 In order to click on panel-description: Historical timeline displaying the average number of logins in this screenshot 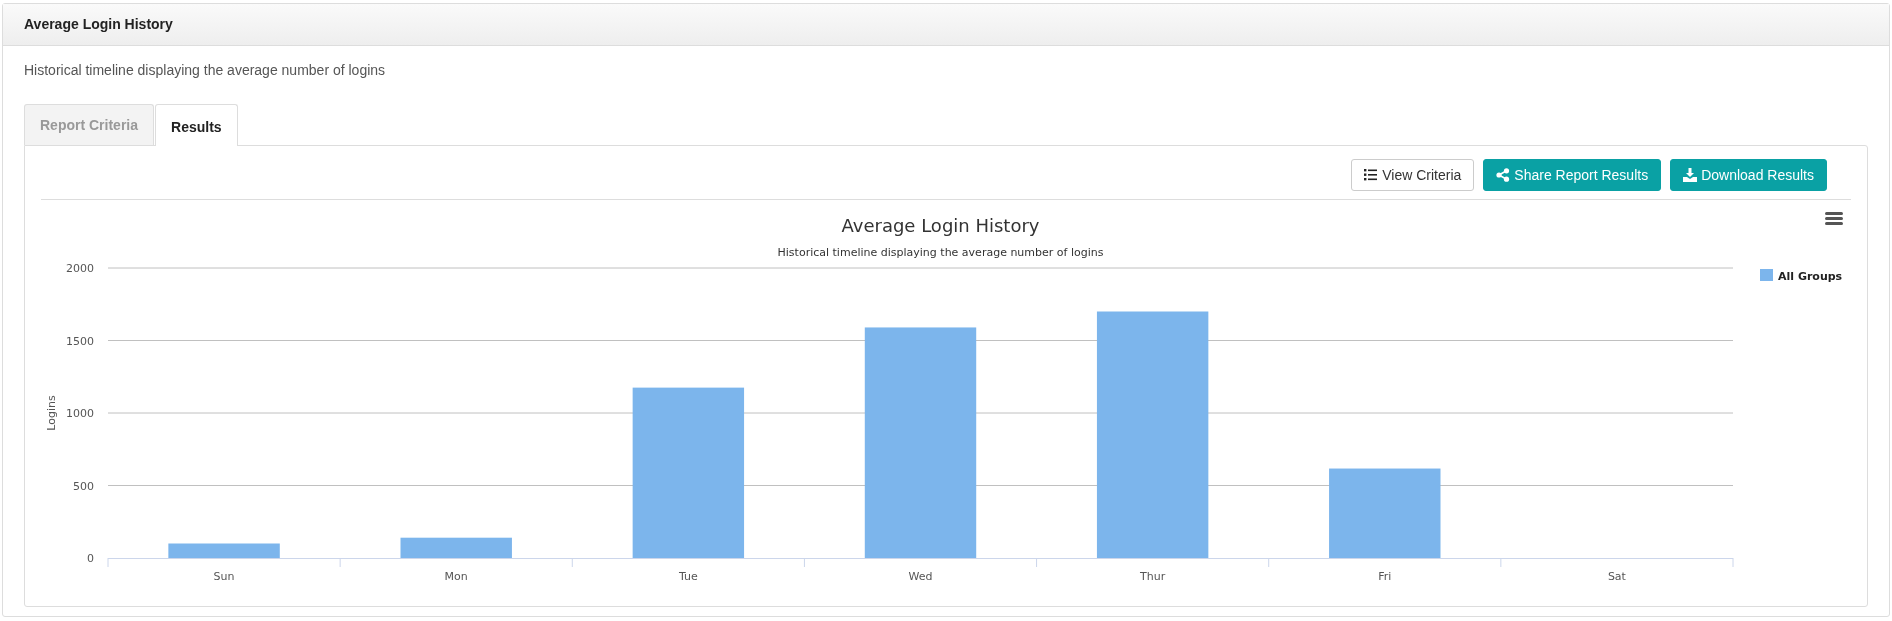, I will do `click(205, 70)`.